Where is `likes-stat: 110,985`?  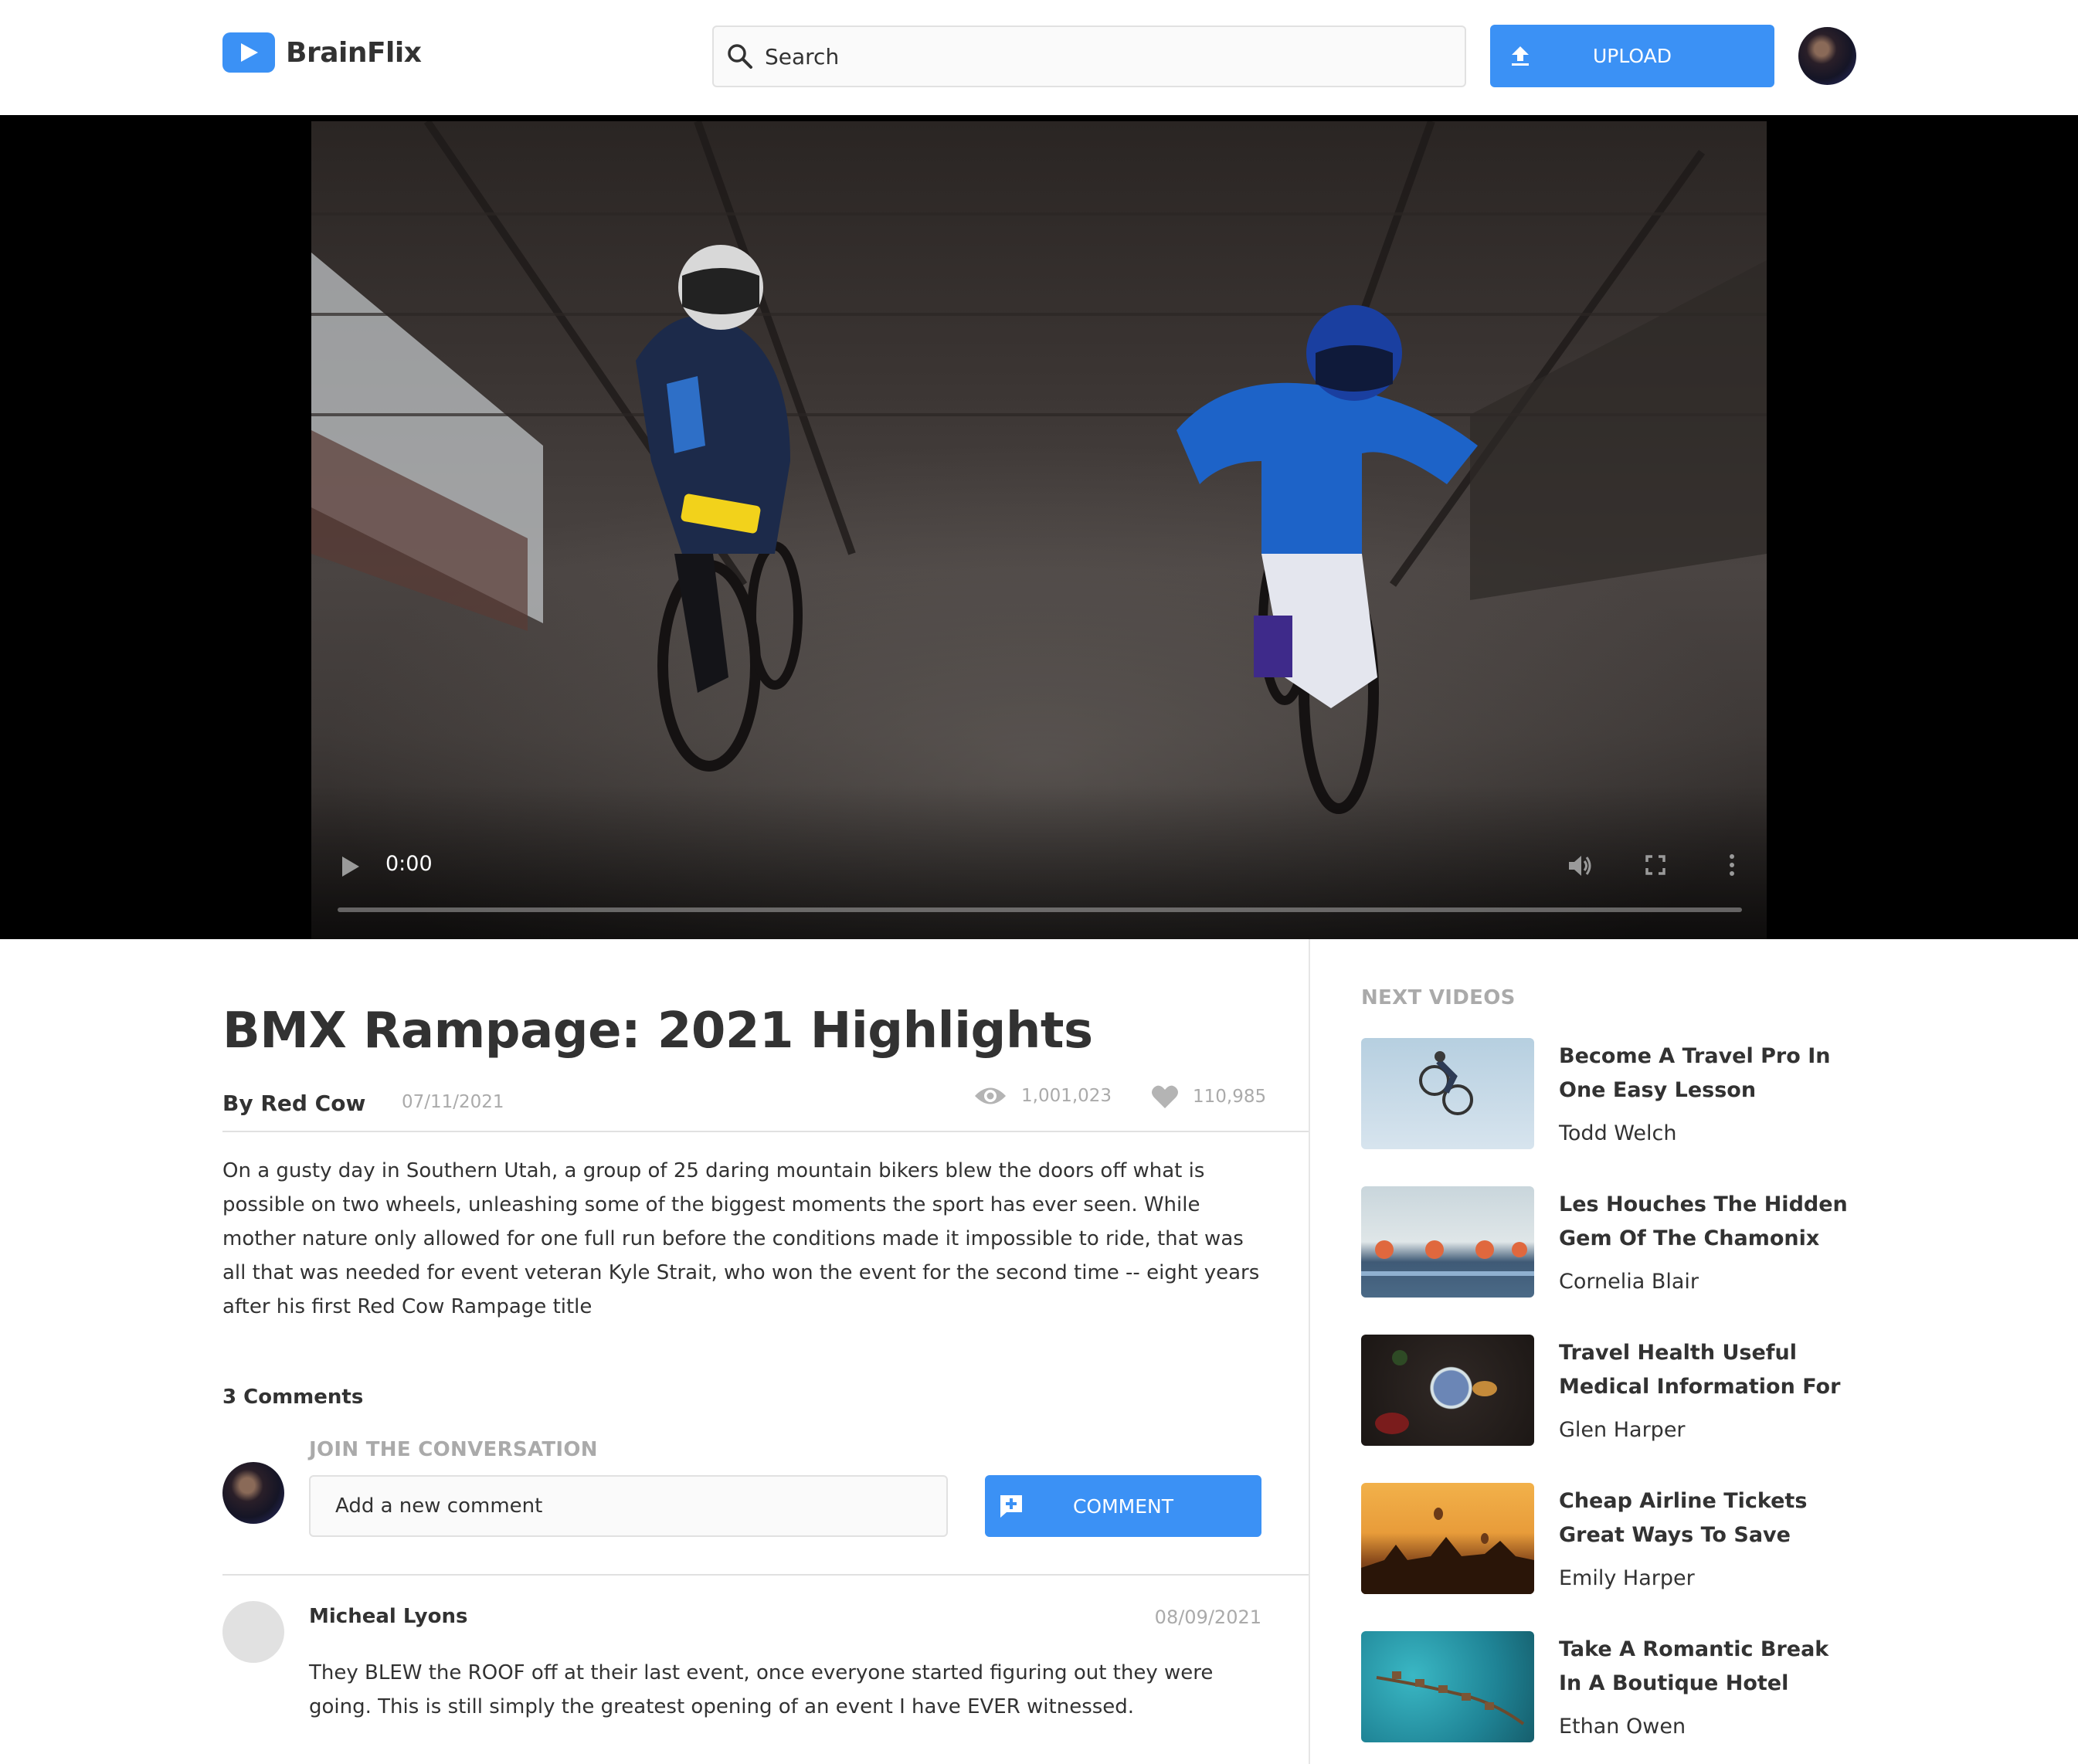
likes-stat: 110,985 is located at coordinates (1209, 1096).